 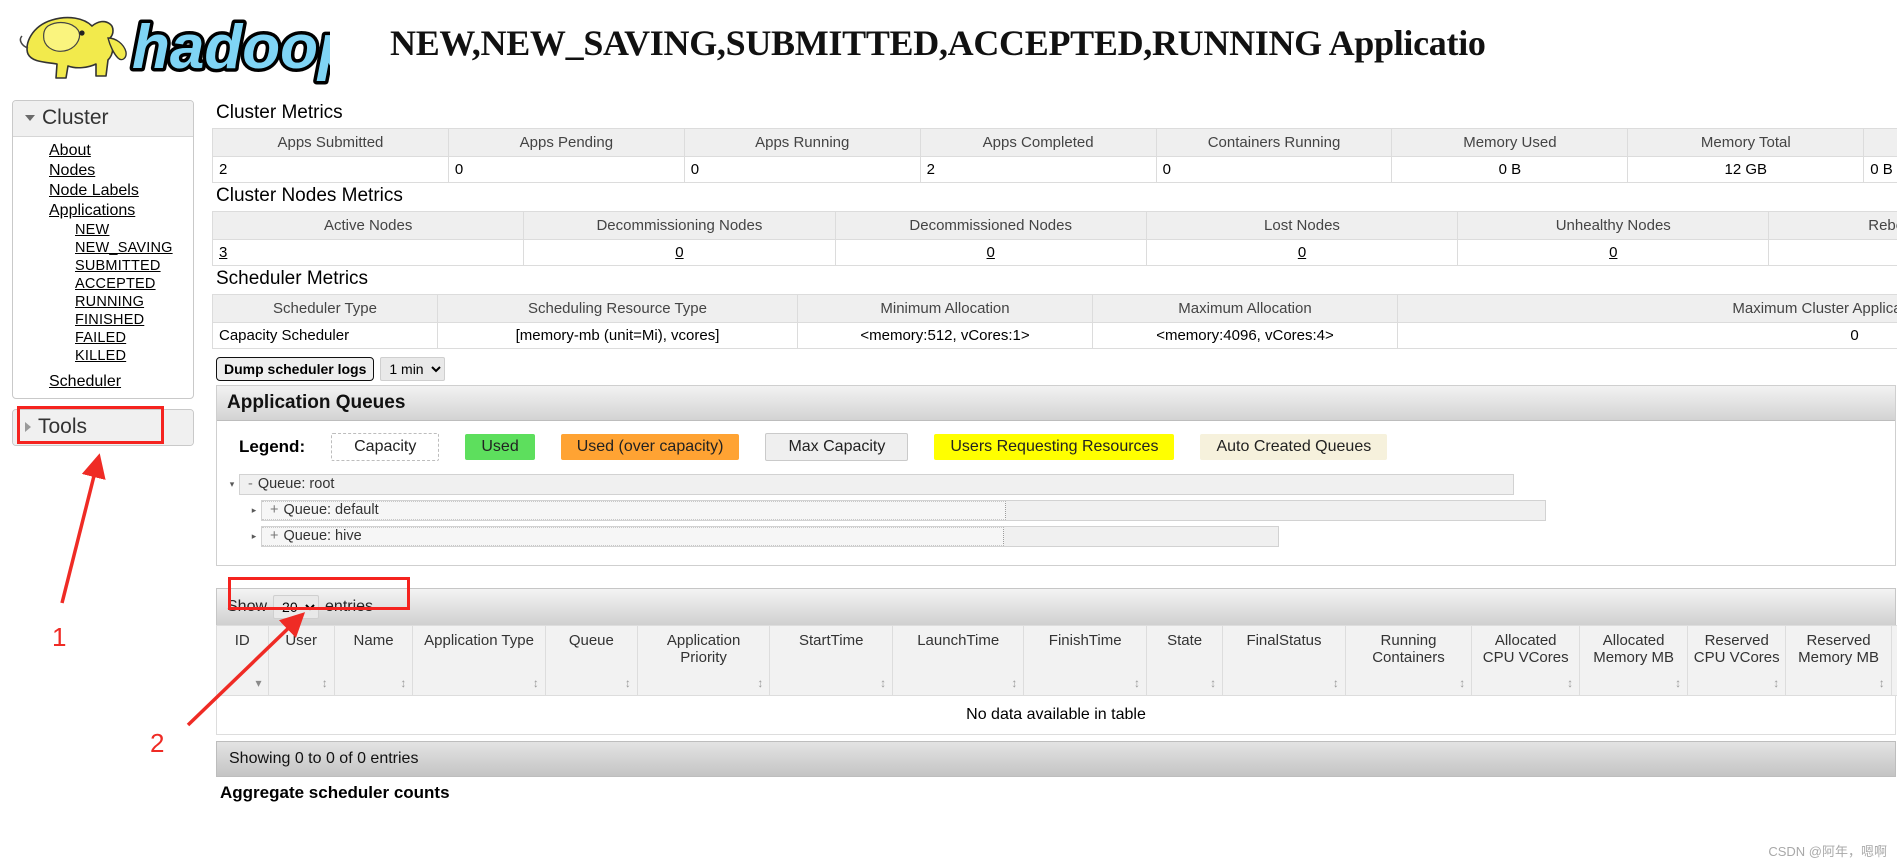 What do you see at coordinates (274, 510) in the screenshot?
I see `queue-sign-plus: +` at bounding box center [274, 510].